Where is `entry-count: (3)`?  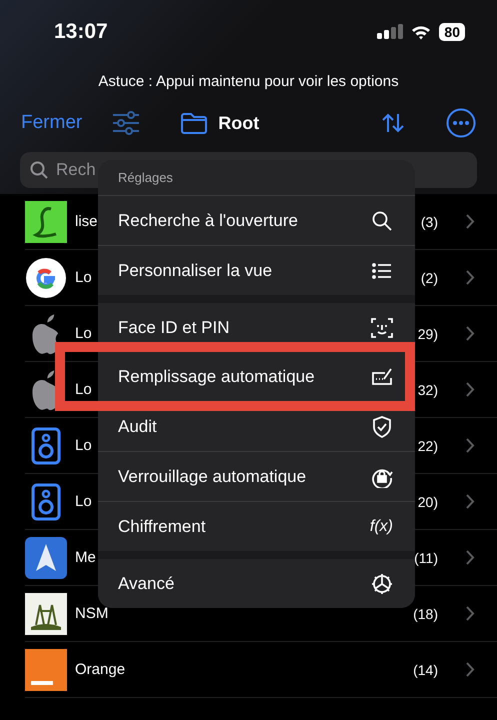 entry-count: (3) is located at coordinates (429, 222).